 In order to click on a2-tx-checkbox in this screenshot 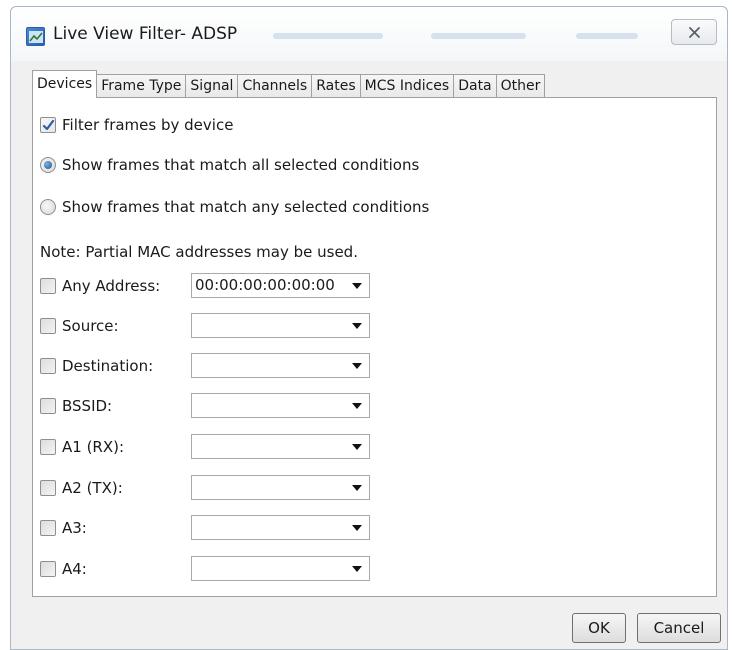, I will do `click(48, 488)`.